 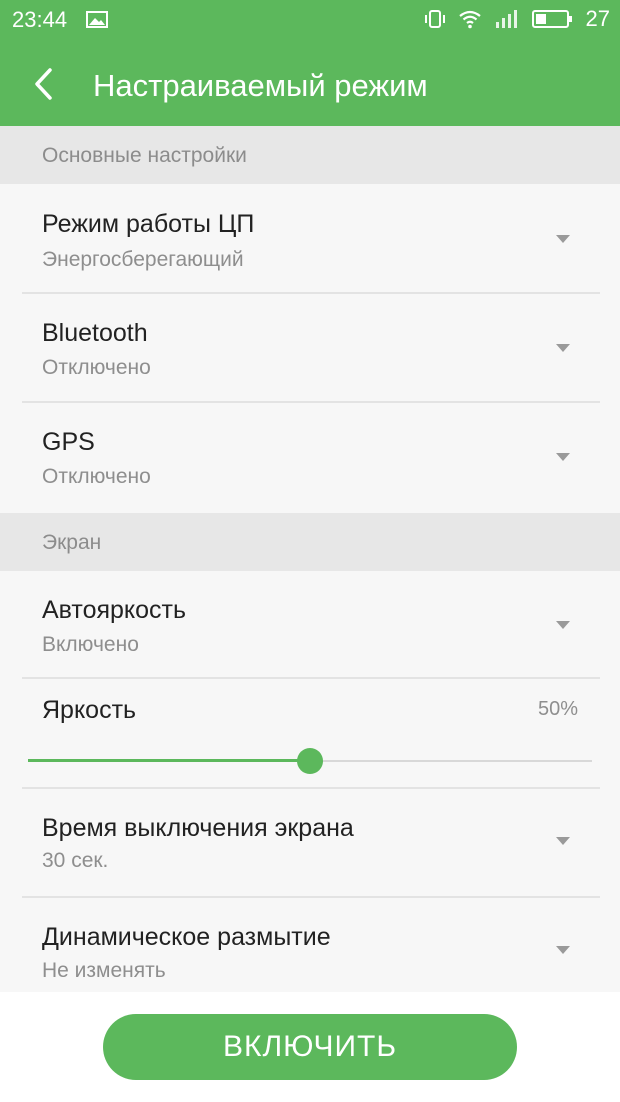 What do you see at coordinates (310, 843) in the screenshot?
I see `setting-screen-timeout: Время выключения экрана 30 сек.` at bounding box center [310, 843].